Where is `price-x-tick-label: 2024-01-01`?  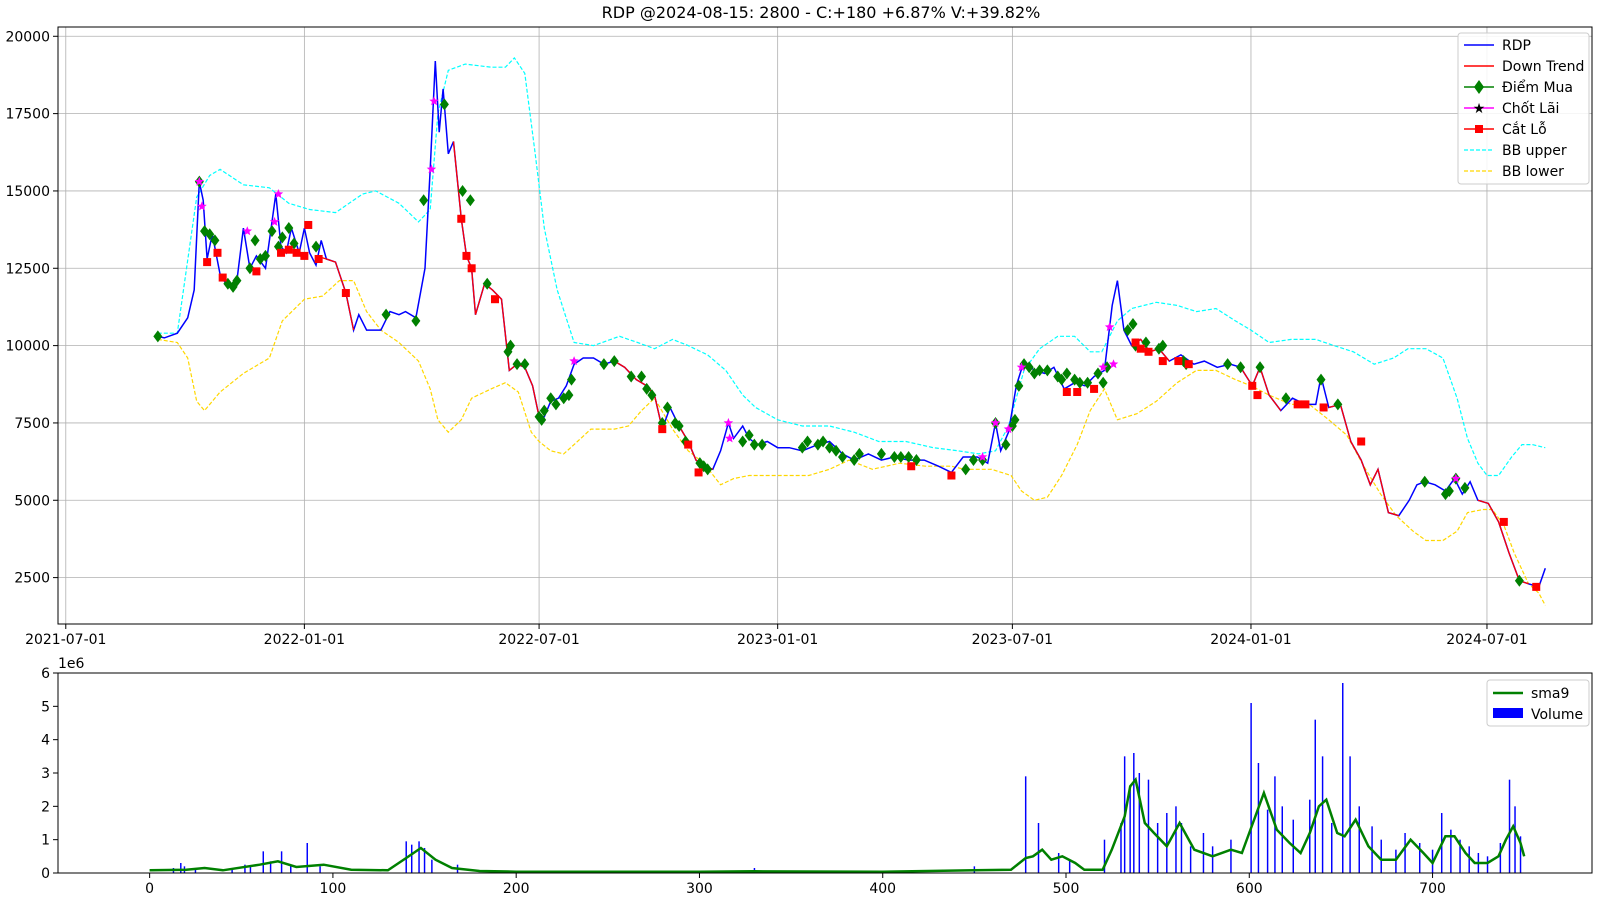
price-x-tick-label: 2024-01-01 is located at coordinates (1250, 640).